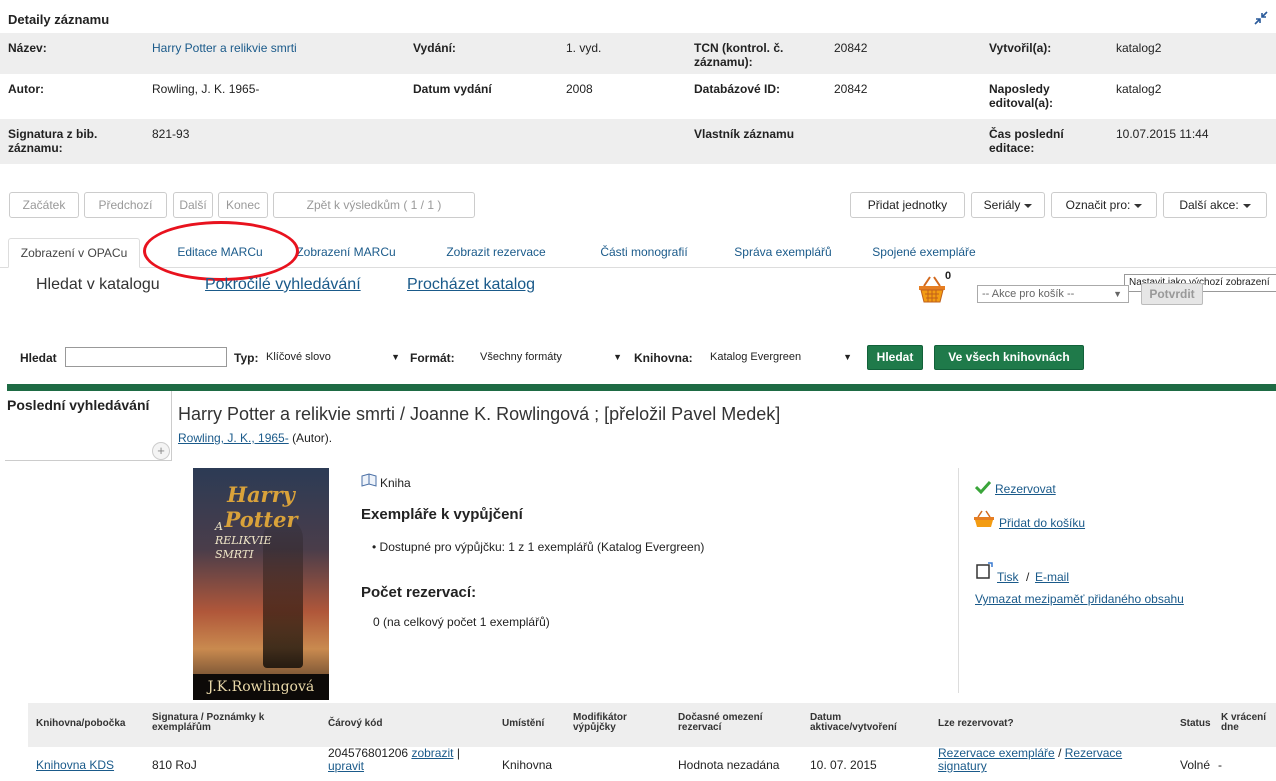  Describe the element at coordinates (996, 753) in the screenshot. I see `item-hold-link: Rezervace exempláře` at that location.